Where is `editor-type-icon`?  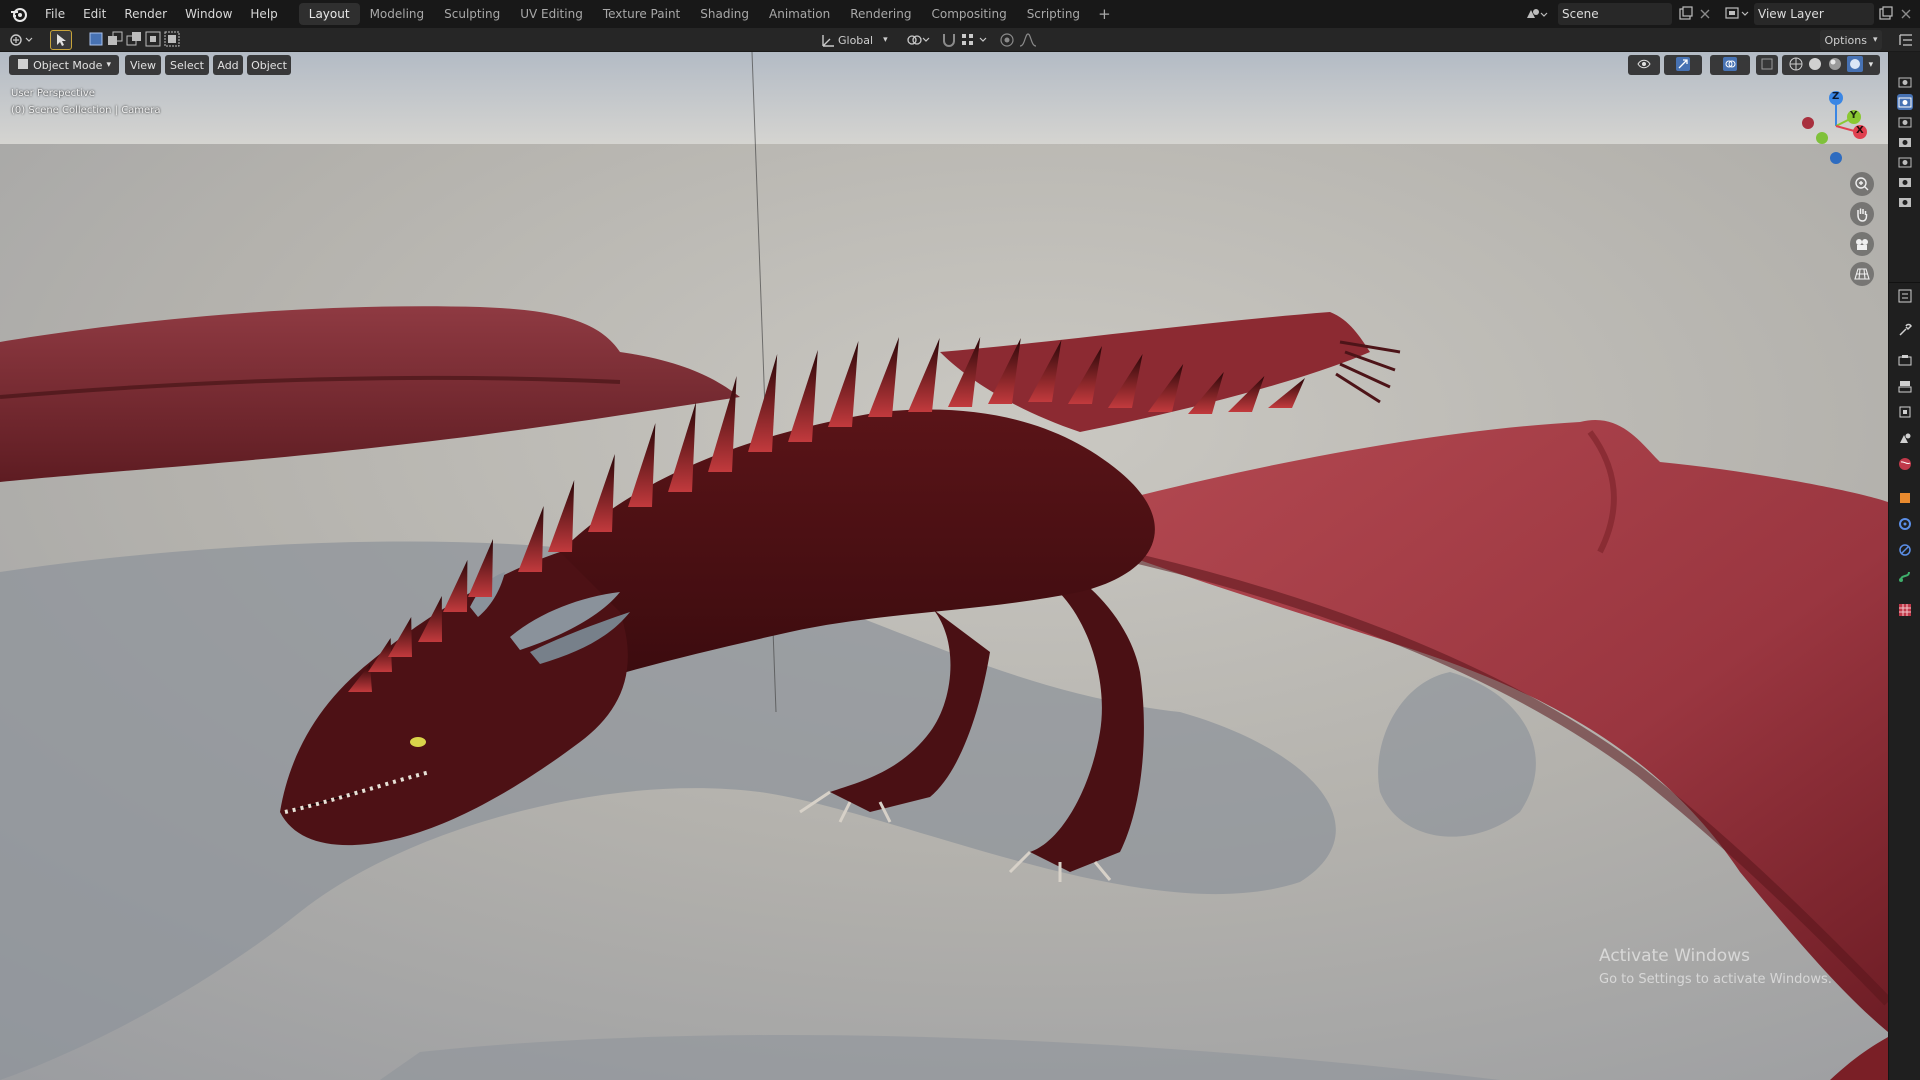 editor-type-icon is located at coordinates (23, 42).